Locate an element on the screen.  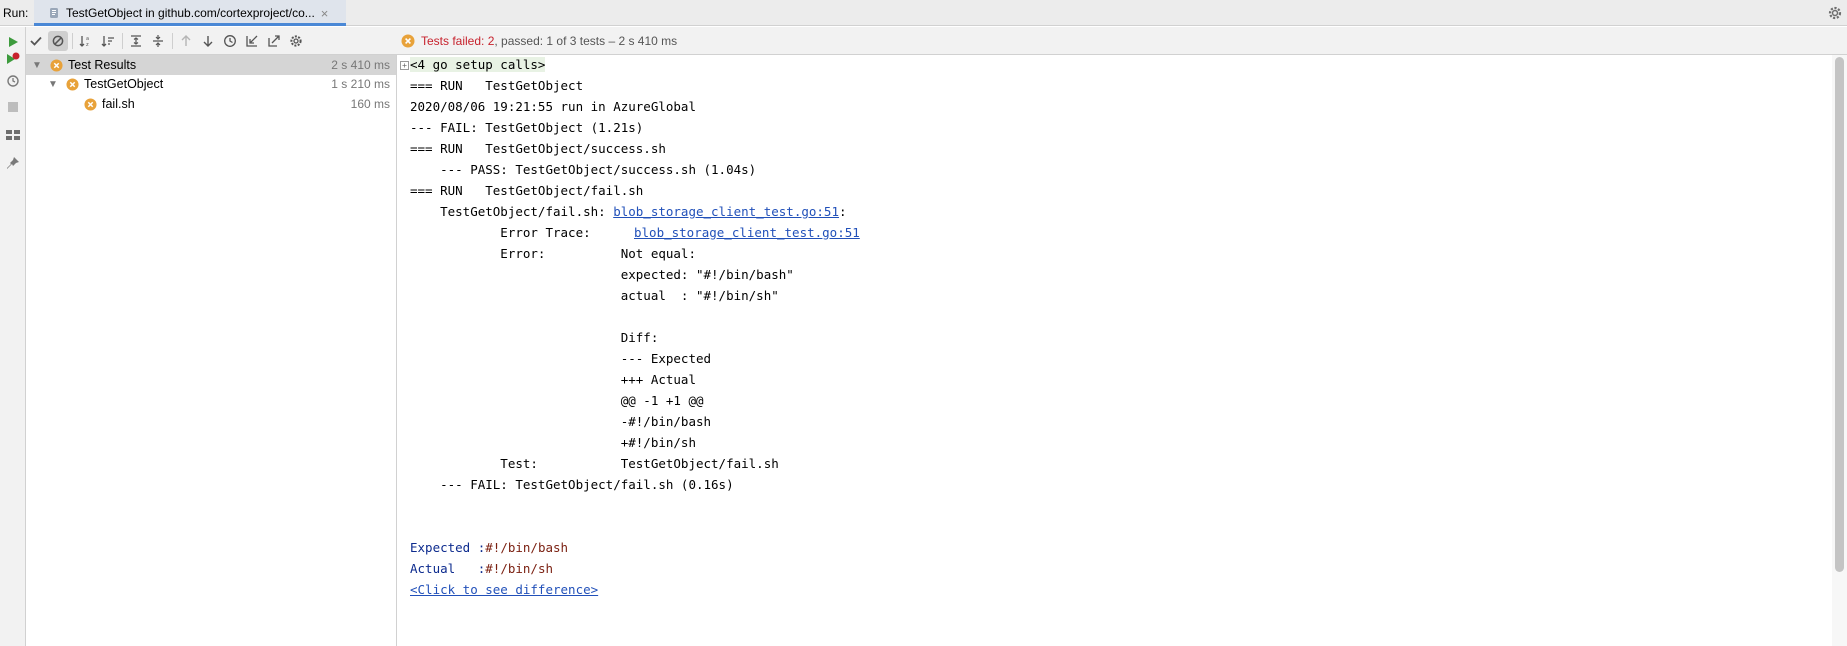
play-icon is located at coordinates (13, 42).